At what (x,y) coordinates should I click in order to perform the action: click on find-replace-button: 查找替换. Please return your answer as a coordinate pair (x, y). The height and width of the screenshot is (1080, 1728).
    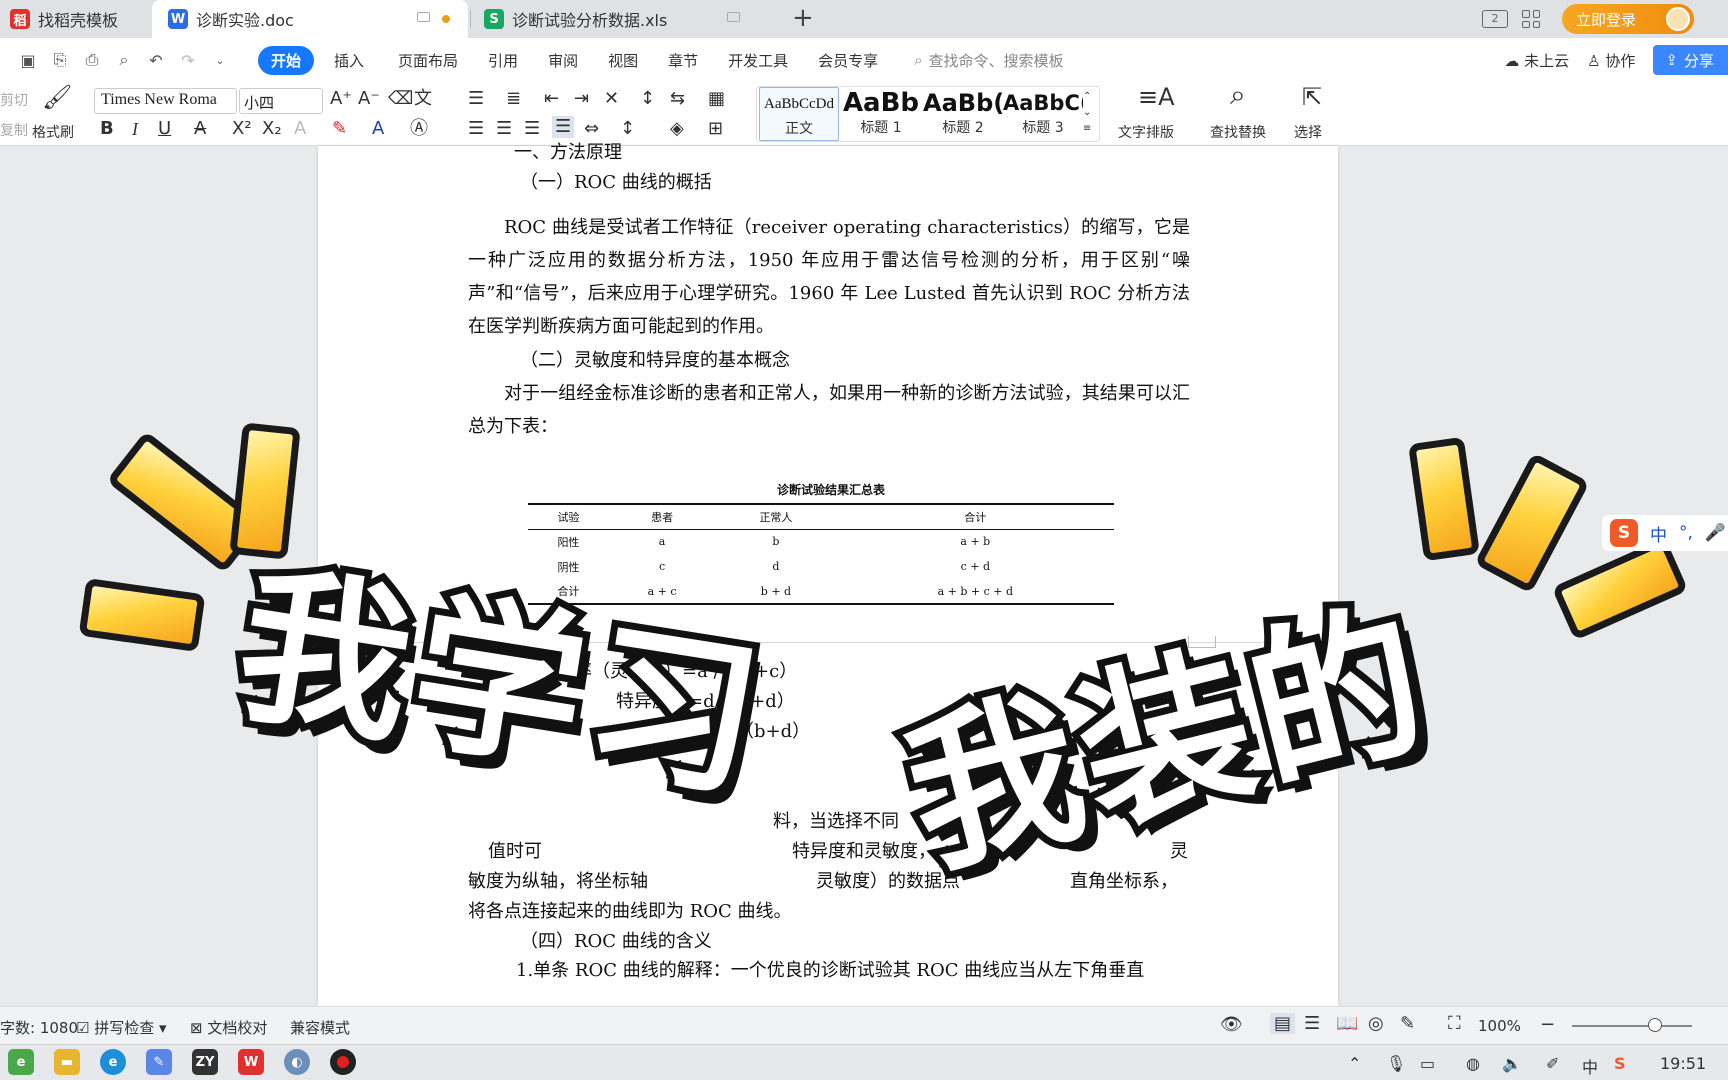
    Looking at the image, I should click on (1238, 132).